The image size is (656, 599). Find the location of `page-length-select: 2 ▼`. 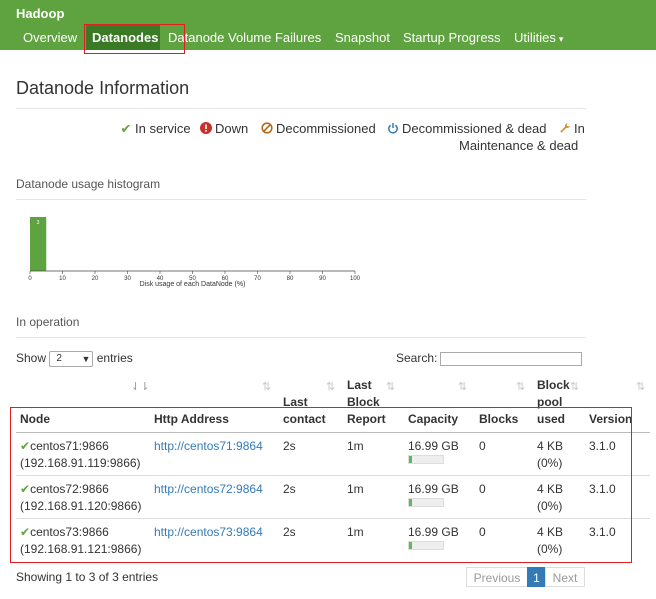

page-length-select: 2 ▼ is located at coordinates (71, 359).